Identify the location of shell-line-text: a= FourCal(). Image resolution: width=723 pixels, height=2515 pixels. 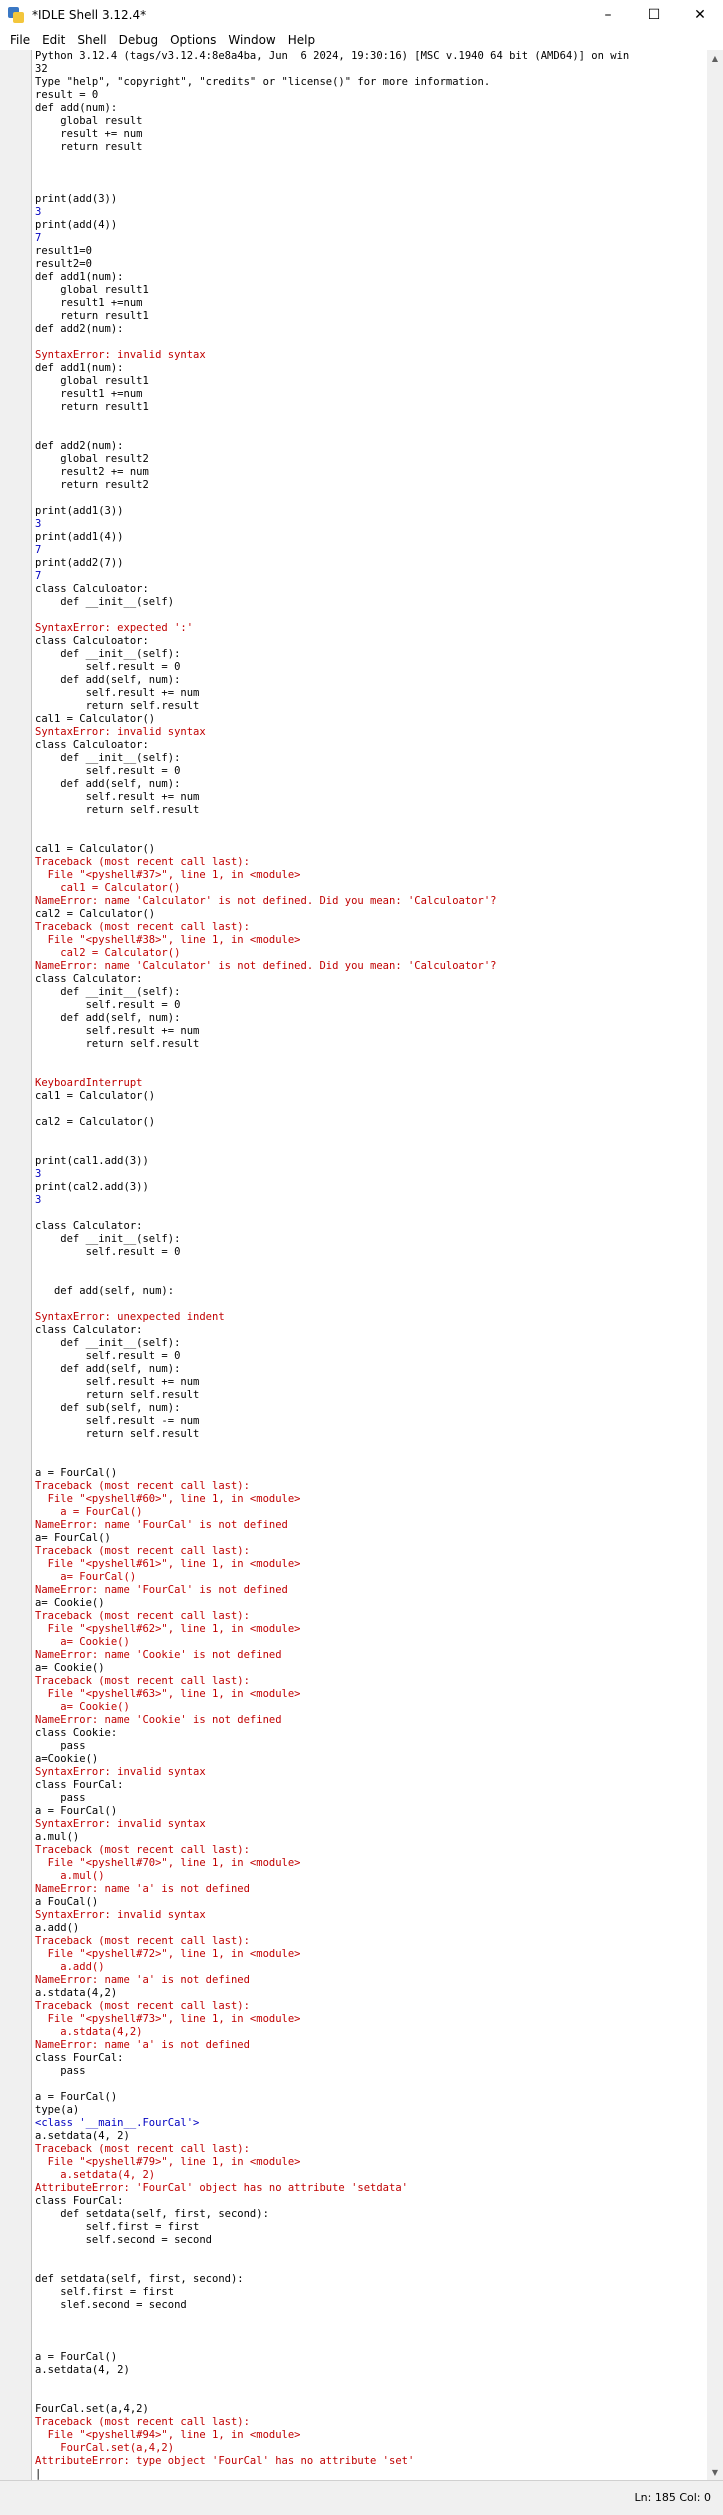
(73, 1538).